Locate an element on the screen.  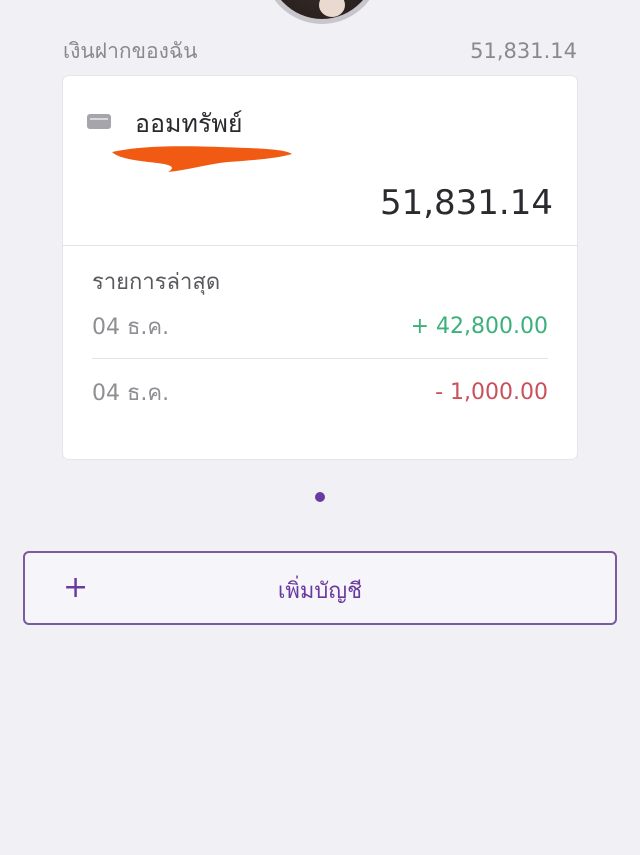
avatar-face is located at coordinates (332, 8).